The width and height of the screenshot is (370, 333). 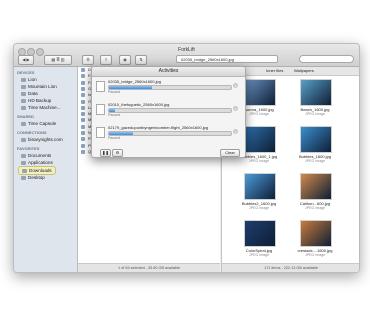 What do you see at coordinates (304, 71) in the screenshot?
I see `tab-wallpapers: Wallpapers` at bounding box center [304, 71].